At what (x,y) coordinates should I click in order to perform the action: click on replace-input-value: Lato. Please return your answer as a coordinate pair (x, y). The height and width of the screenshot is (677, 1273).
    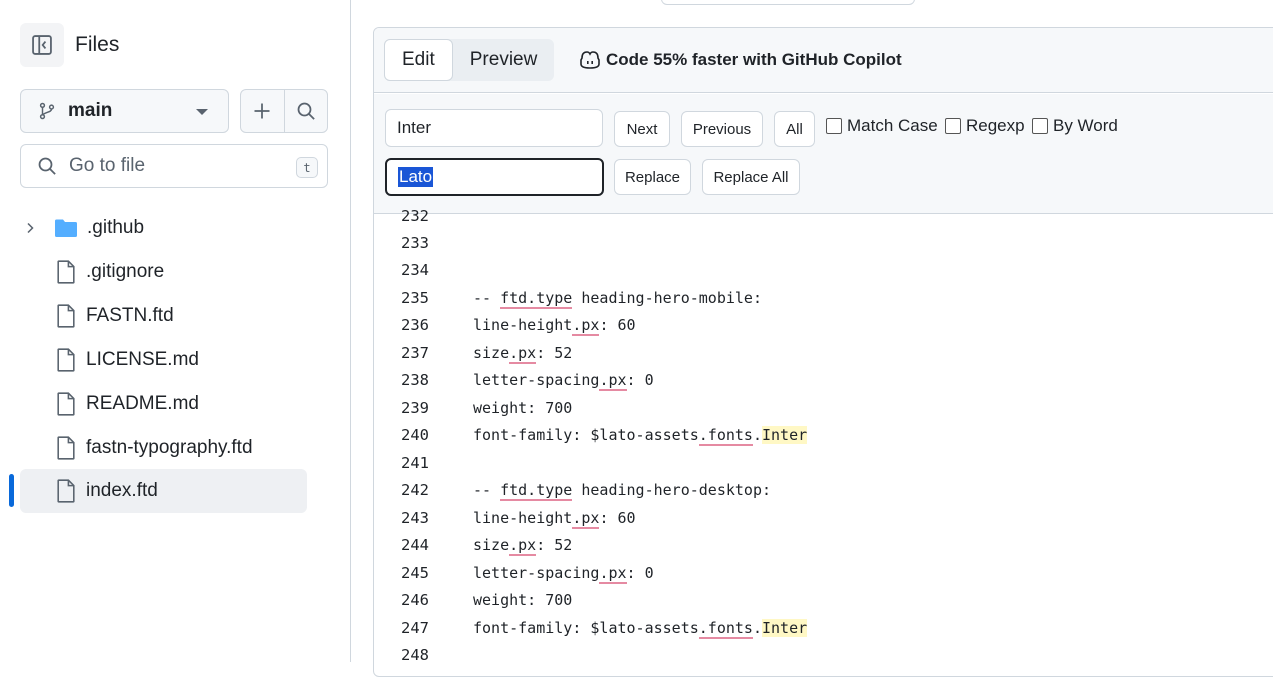
    Looking at the image, I should click on (416, 177).